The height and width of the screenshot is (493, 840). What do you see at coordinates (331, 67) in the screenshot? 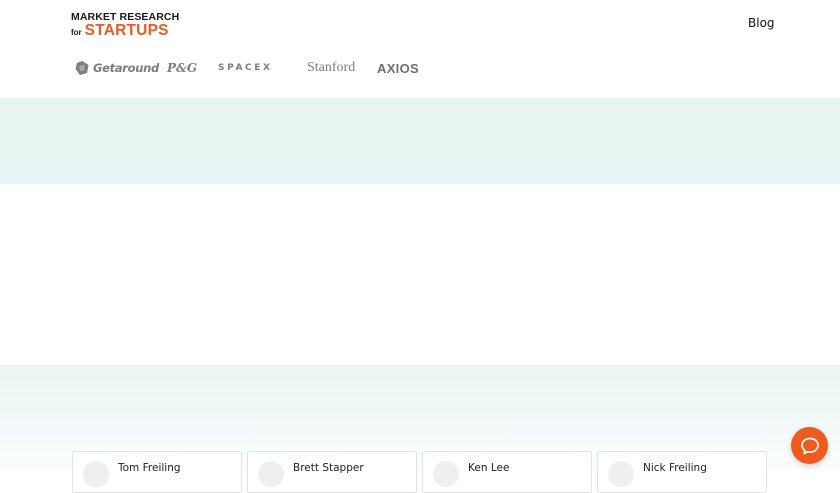
I see `client-logo-stanford: Stanford` at bounding box center [331, 67].